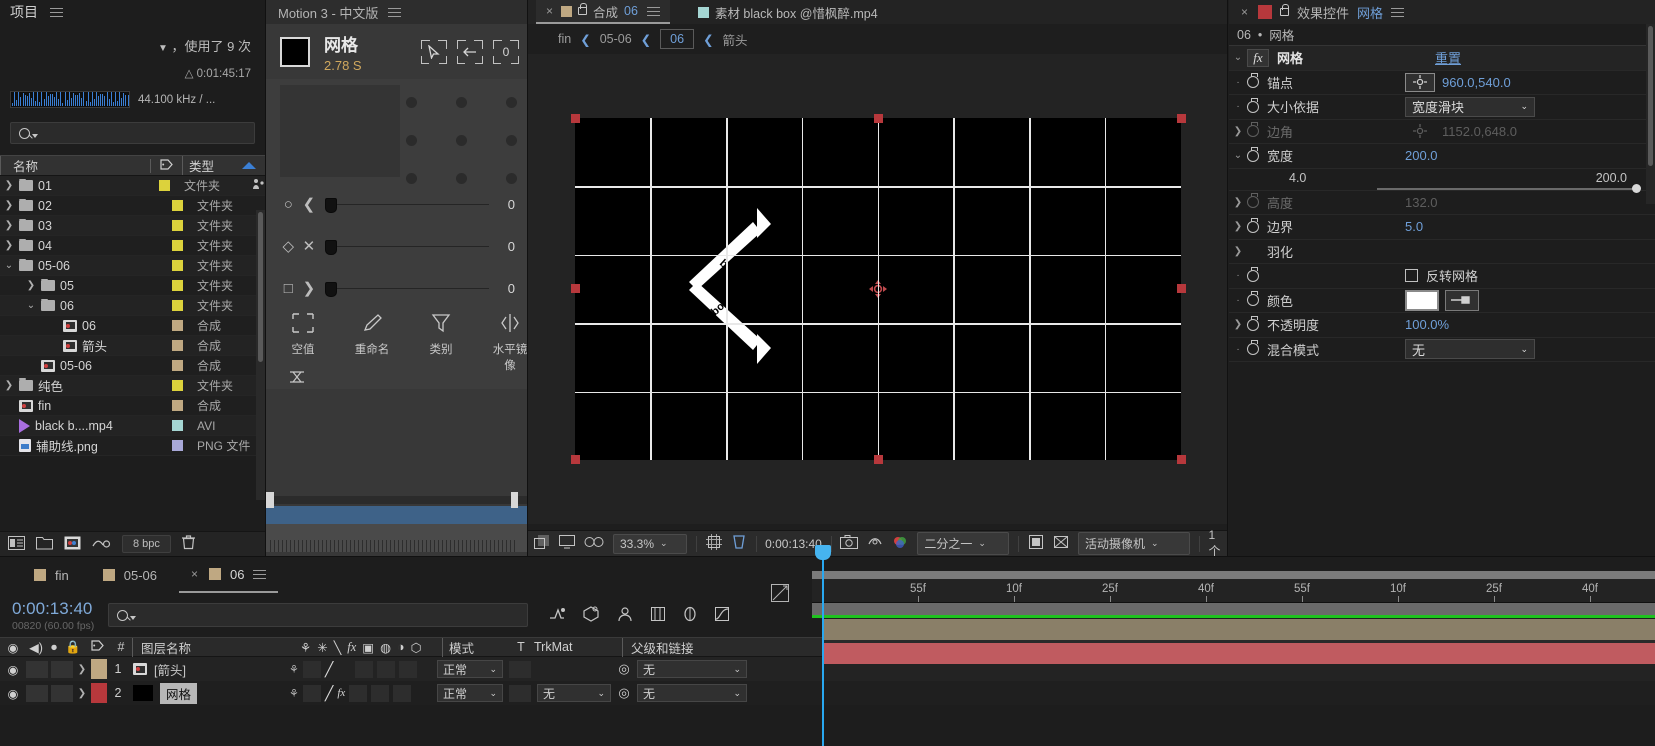  I want to click on motion3-button: 空值, so click(303, 343).